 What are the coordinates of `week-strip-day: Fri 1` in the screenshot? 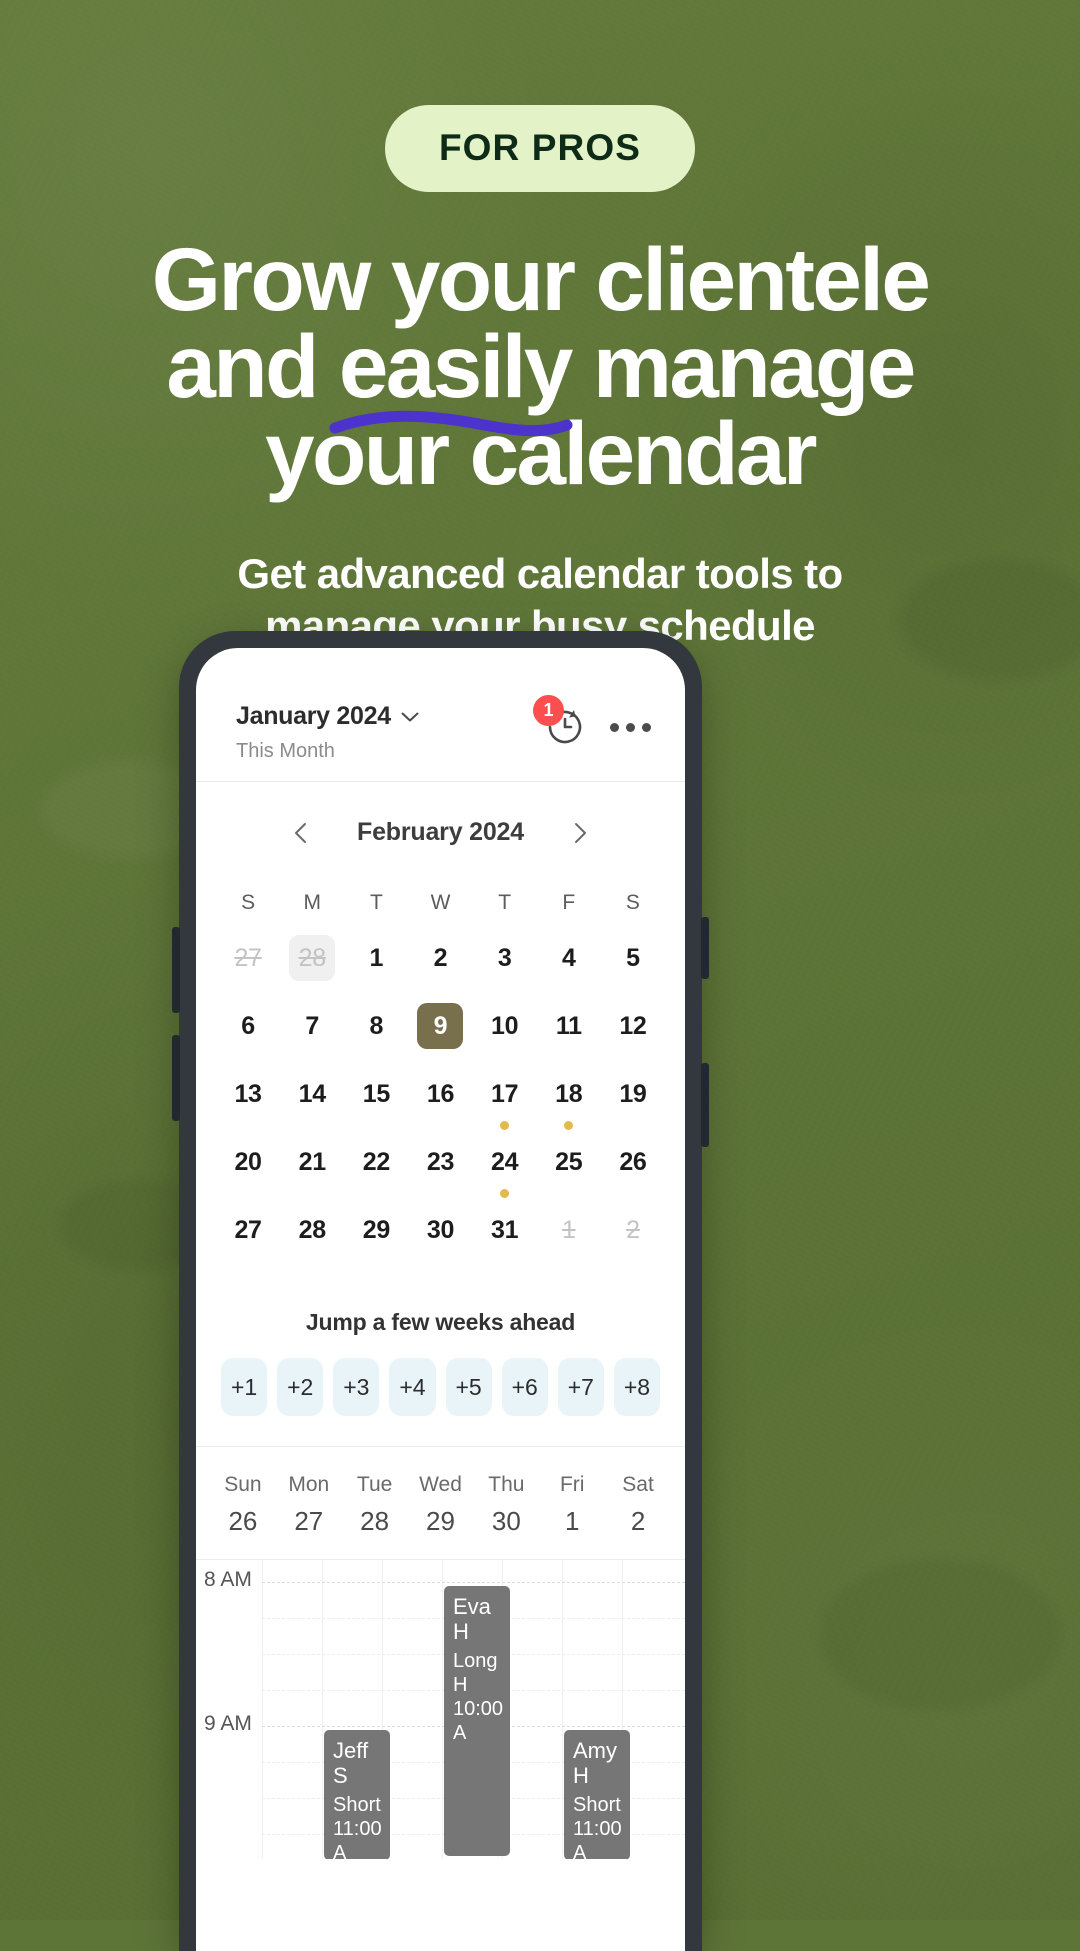 It's located at (572, 1505).